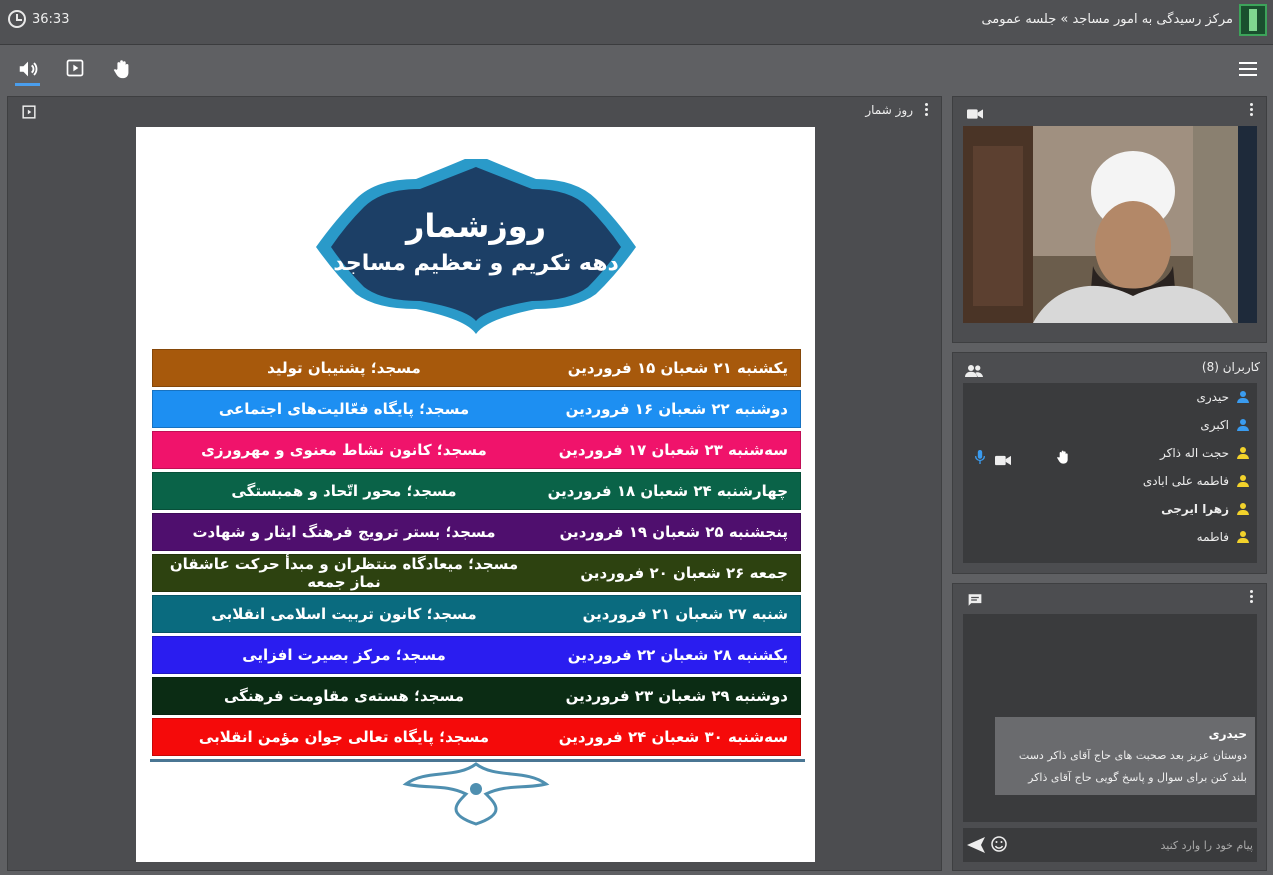  What do you see at coordinates (1107, 19) in the screenshot?
I see `page-title: مرکز رسیدگی به امور مساجد » جلسه عمومی` at bounding box center [1107, 19].